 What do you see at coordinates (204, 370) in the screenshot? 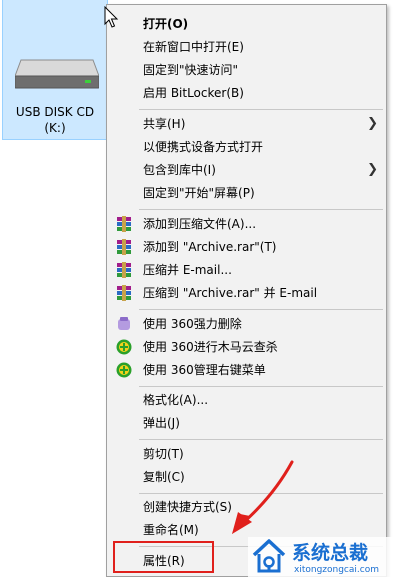
I see `menu-item-label: 使用 360管理右键菜单` at bounding box center [204, 370].